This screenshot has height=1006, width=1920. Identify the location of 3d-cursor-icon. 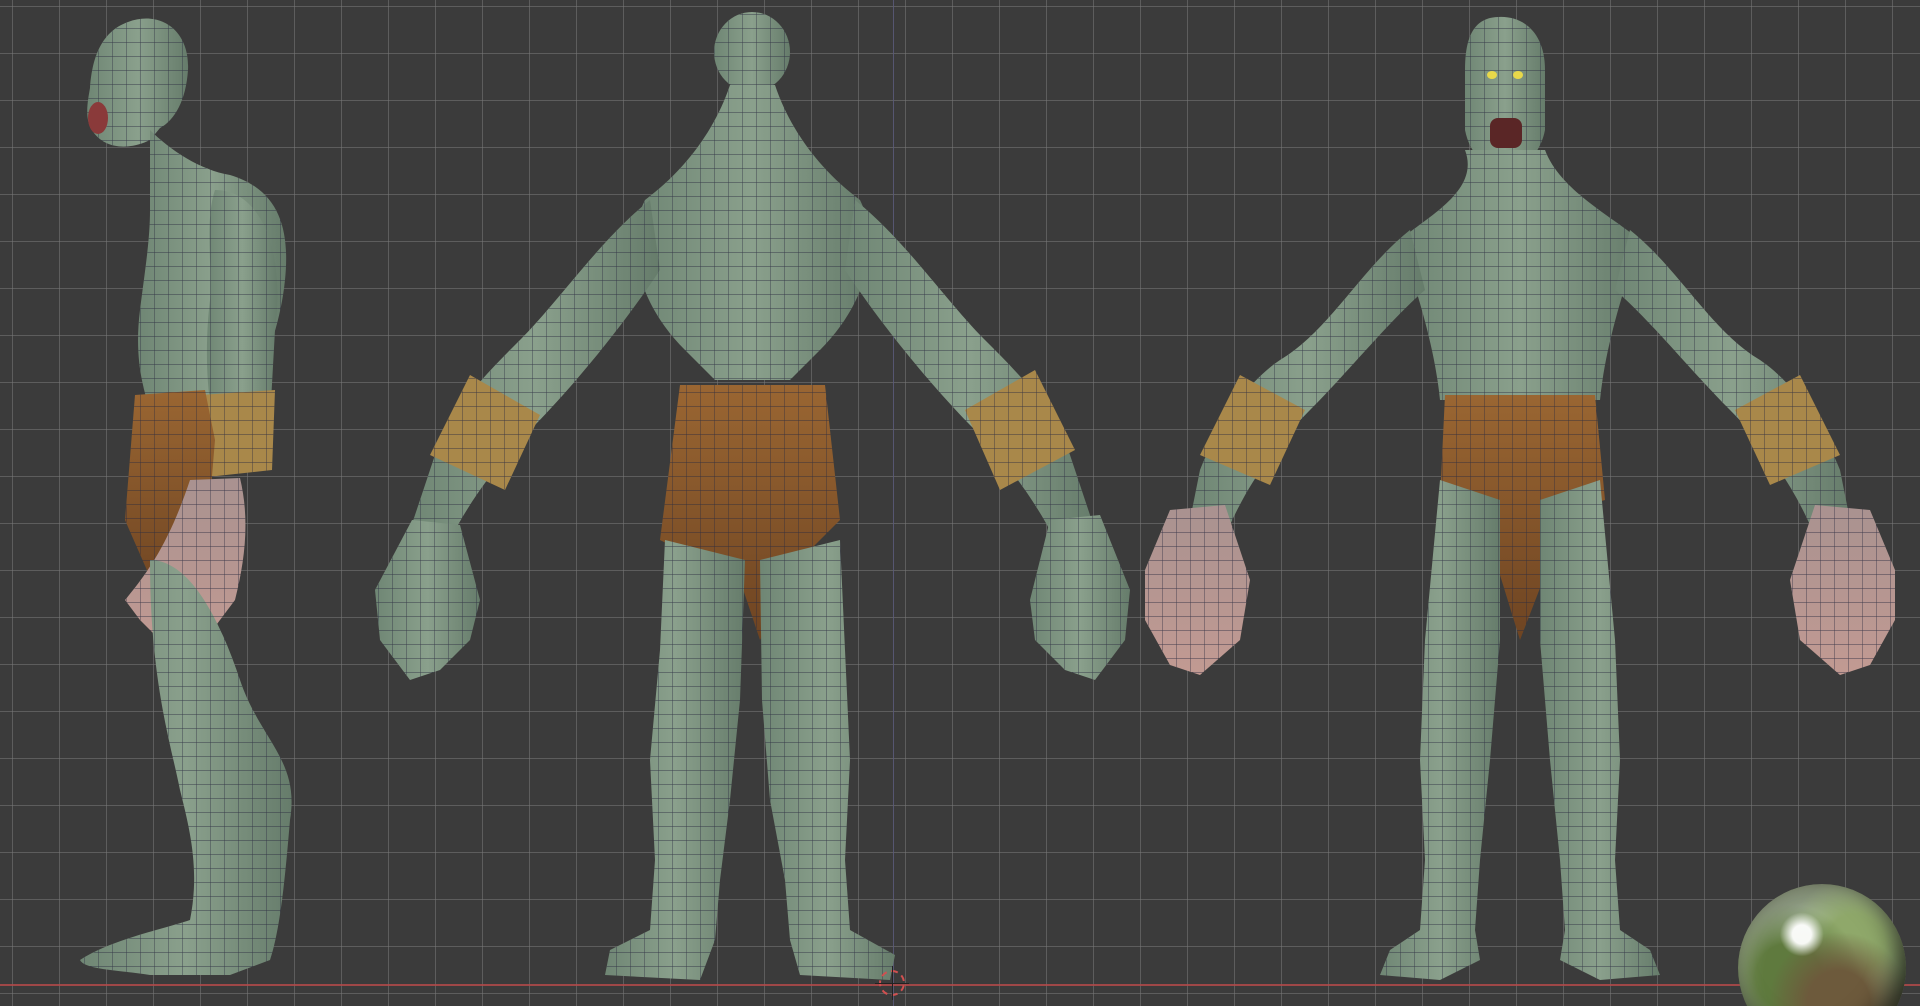
(892, 983).